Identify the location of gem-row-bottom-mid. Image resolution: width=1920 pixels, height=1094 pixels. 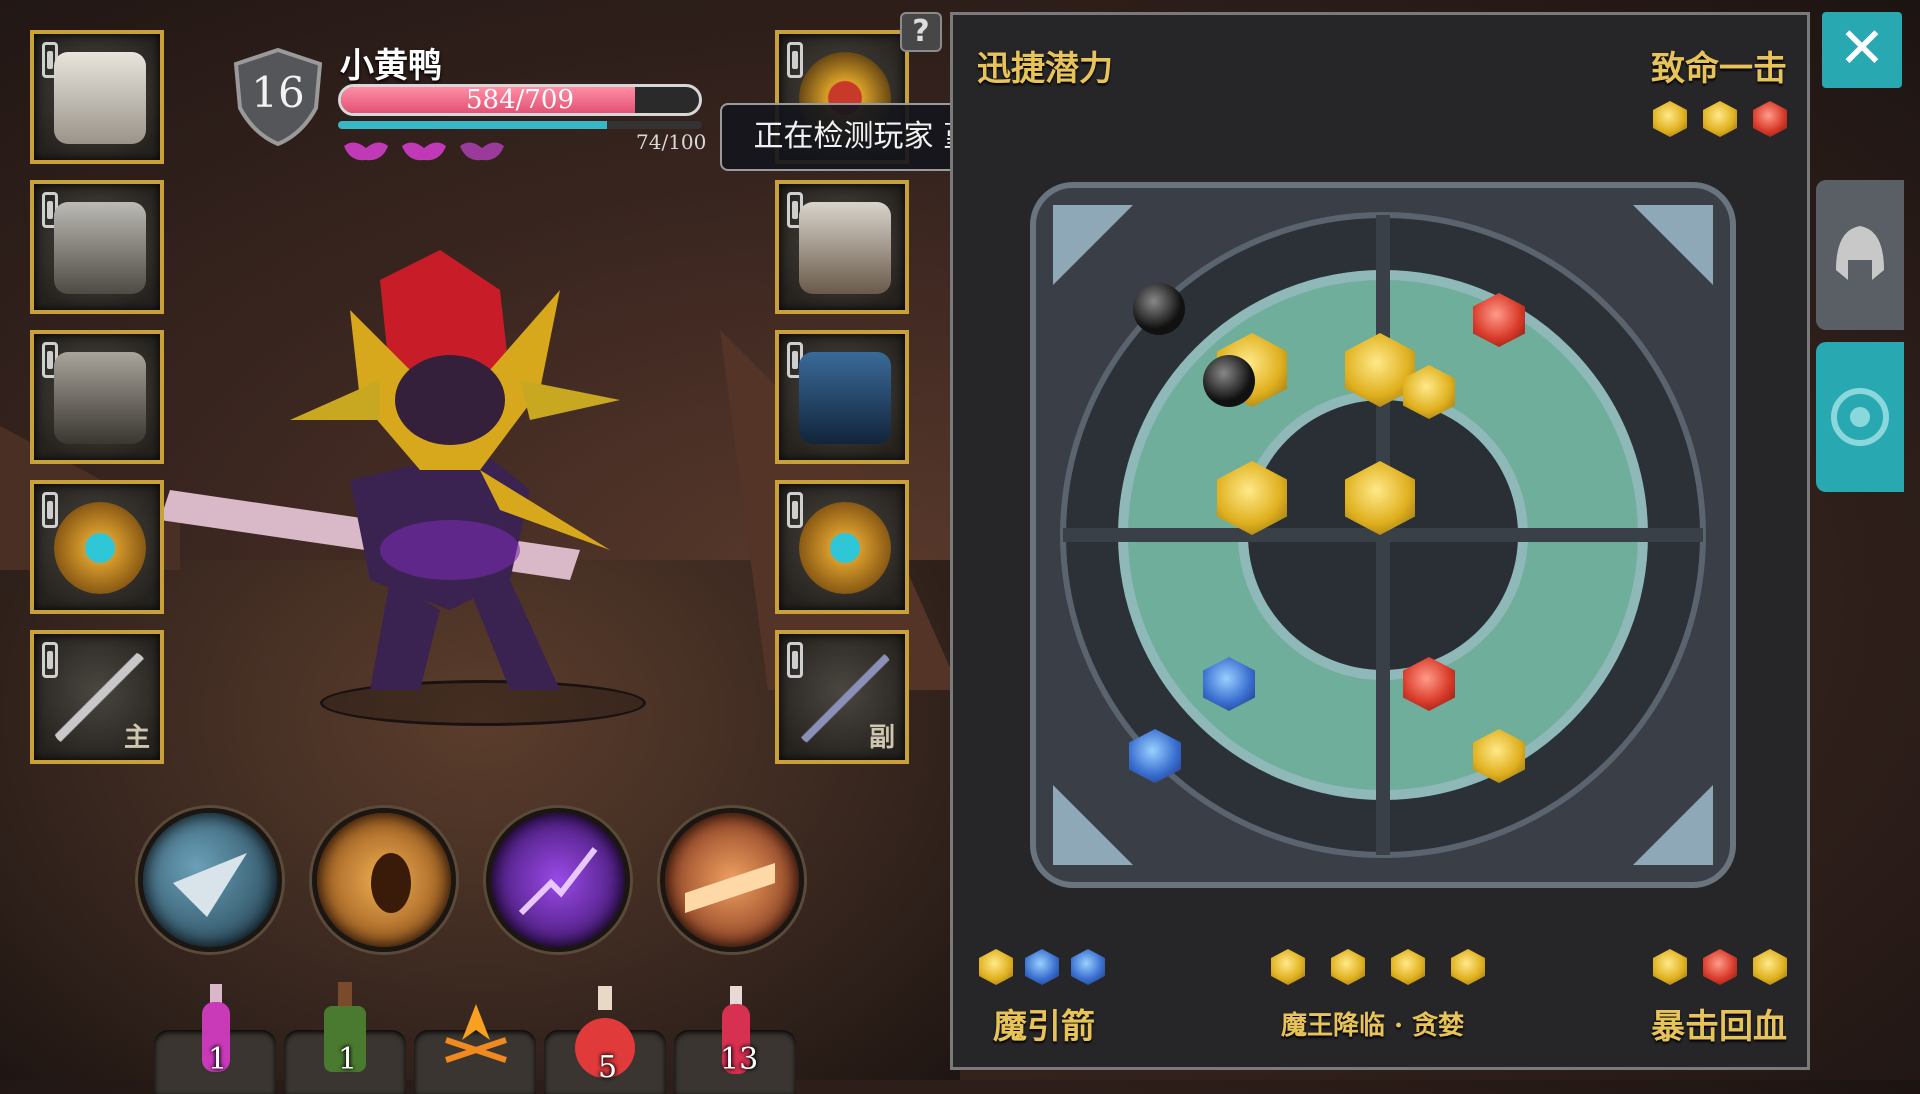
(1378, 967).